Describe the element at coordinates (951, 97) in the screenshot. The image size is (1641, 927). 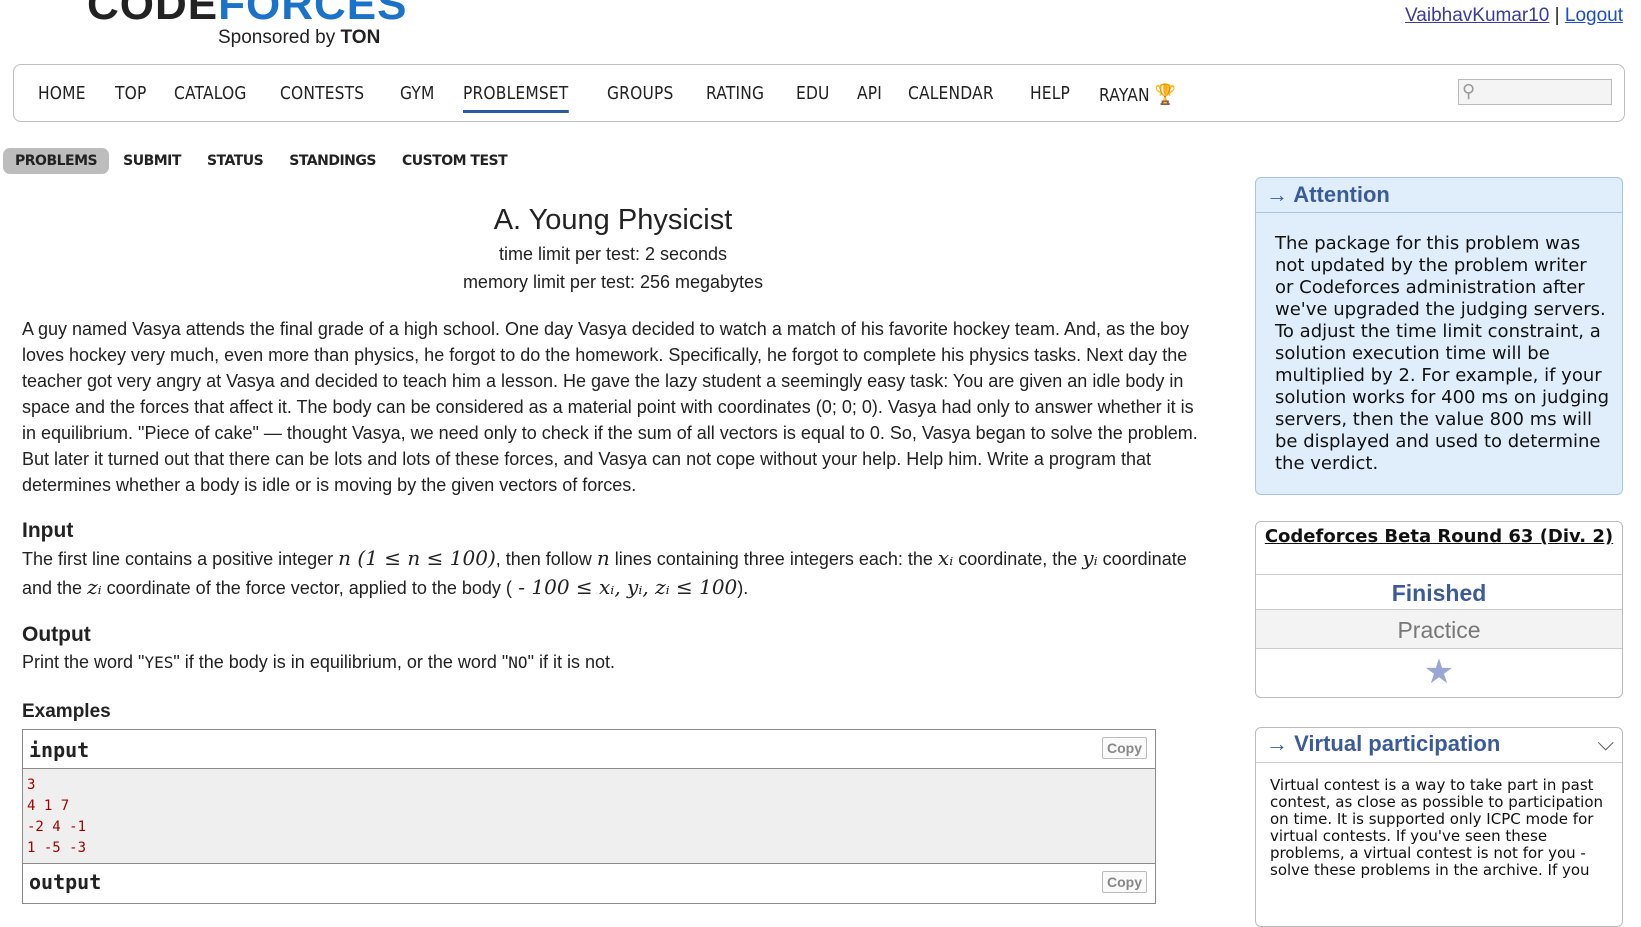
I see `menu-item-calendar: CALENDAR` at that location.